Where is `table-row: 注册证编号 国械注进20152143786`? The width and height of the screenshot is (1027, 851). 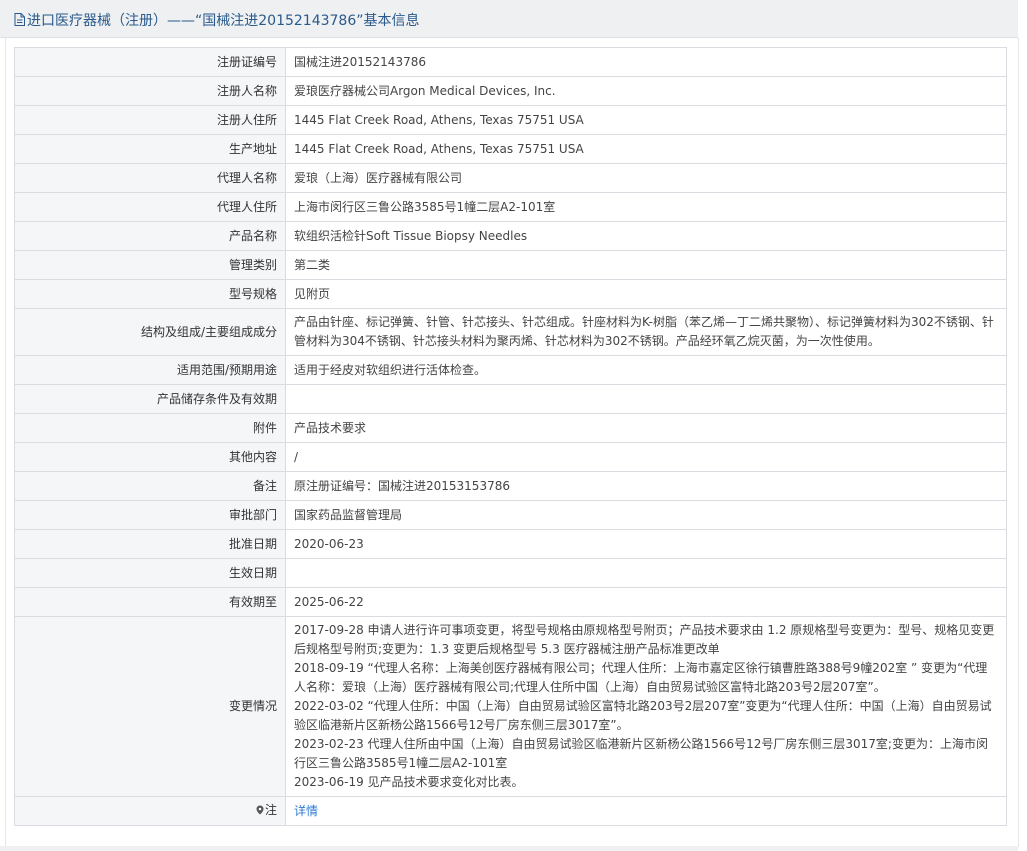 table-row: 注册证编号 国械注进20152143786 is located at coordinates (510, 62).